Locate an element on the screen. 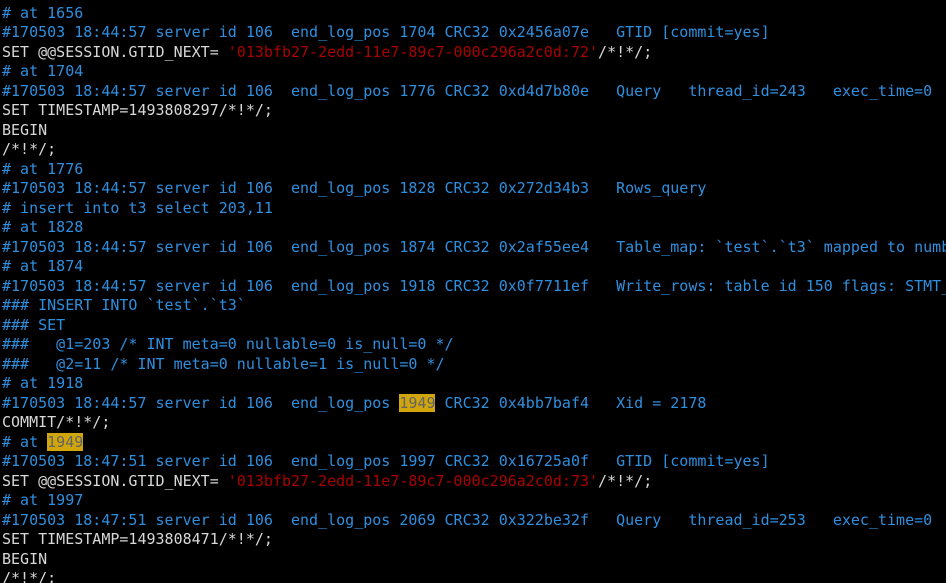 The height and width of the screenshot is (583, 946). terminal-text: # insert into t3 select 203,11 is located at coordinates (137, 207).